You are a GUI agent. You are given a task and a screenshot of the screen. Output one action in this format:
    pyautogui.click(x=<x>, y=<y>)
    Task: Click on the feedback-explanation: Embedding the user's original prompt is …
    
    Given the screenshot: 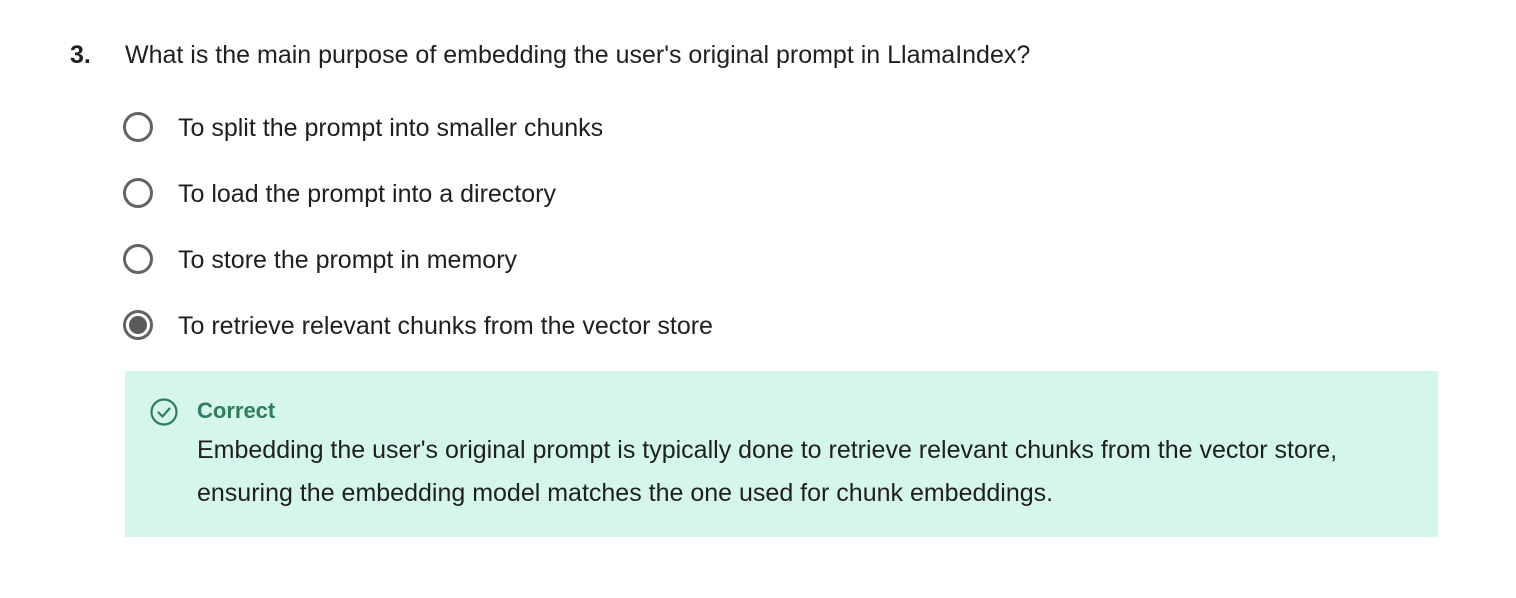 What is the action you would take?
    pyautogui.click(x=767, y=471)
    